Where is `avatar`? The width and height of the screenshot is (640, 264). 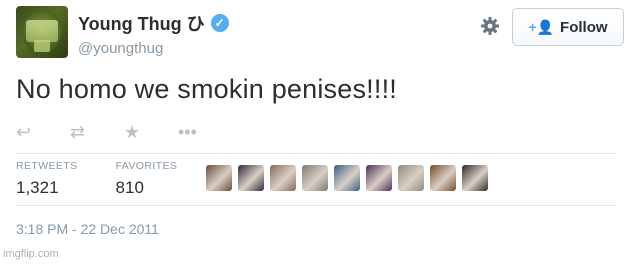
avatar is located at coordinates (42, 32).